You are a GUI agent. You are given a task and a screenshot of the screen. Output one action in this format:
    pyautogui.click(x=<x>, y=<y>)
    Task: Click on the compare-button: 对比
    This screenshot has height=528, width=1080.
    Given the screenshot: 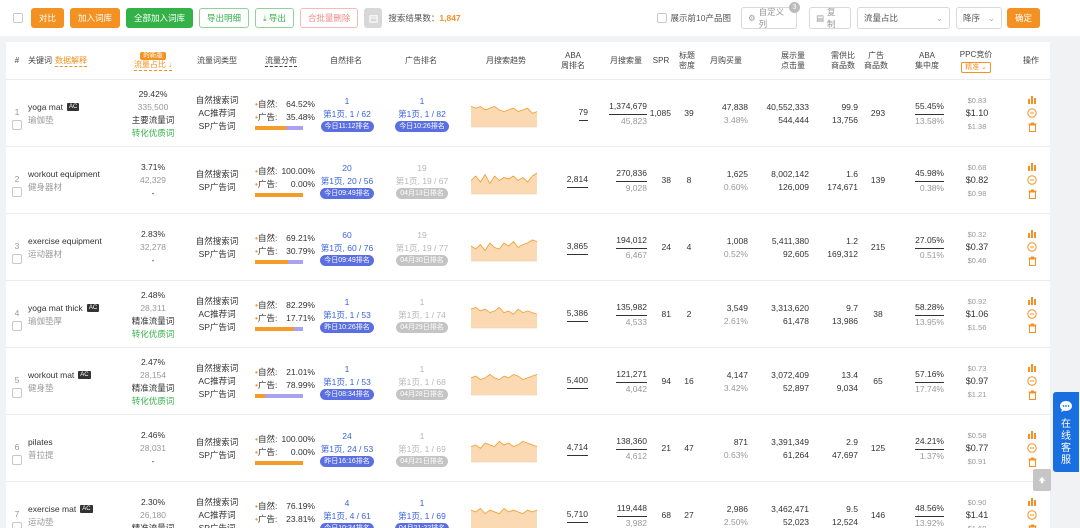 What is the action you would take?
    pyautogui.click(x=48, y=18)
    